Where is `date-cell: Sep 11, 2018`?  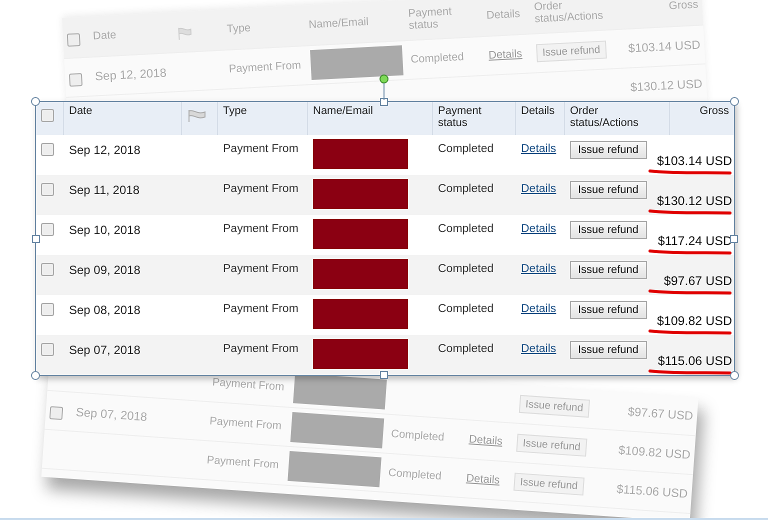 date-cell: Sep 11, 2018 is located at coordinates (104, 190).